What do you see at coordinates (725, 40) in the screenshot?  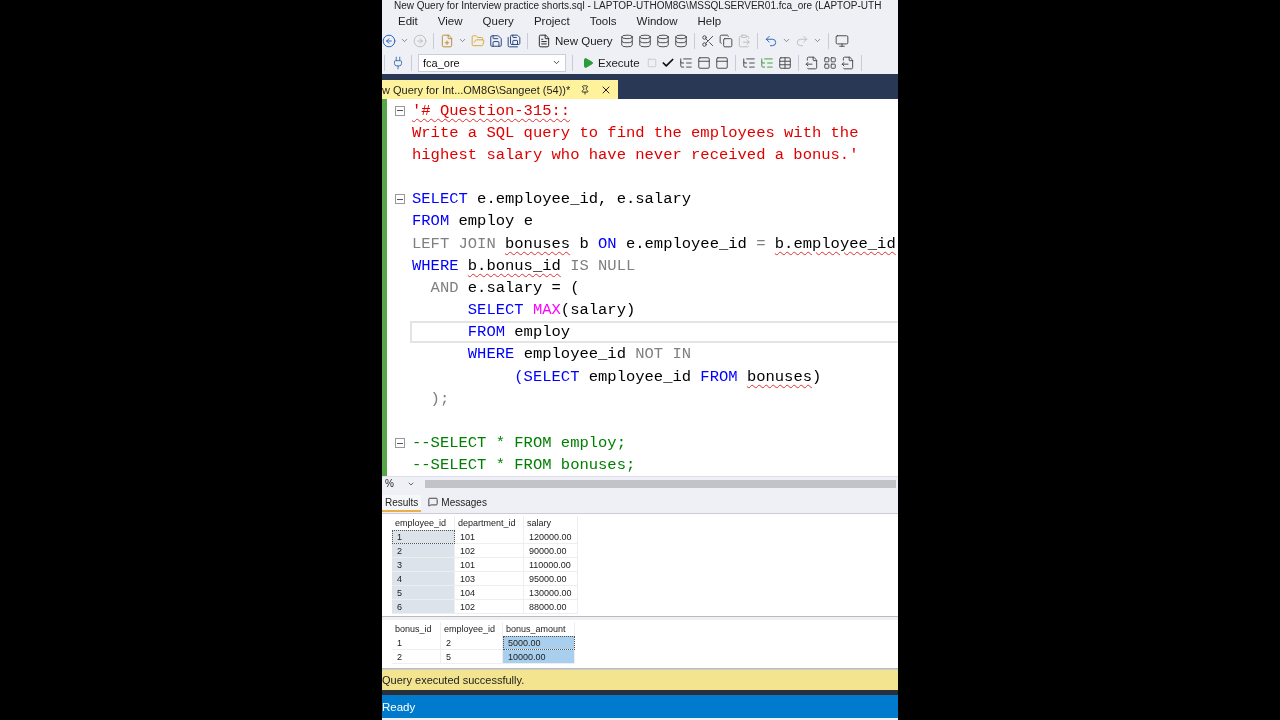 I see `copy-icon` at bounding box center [725, 40].